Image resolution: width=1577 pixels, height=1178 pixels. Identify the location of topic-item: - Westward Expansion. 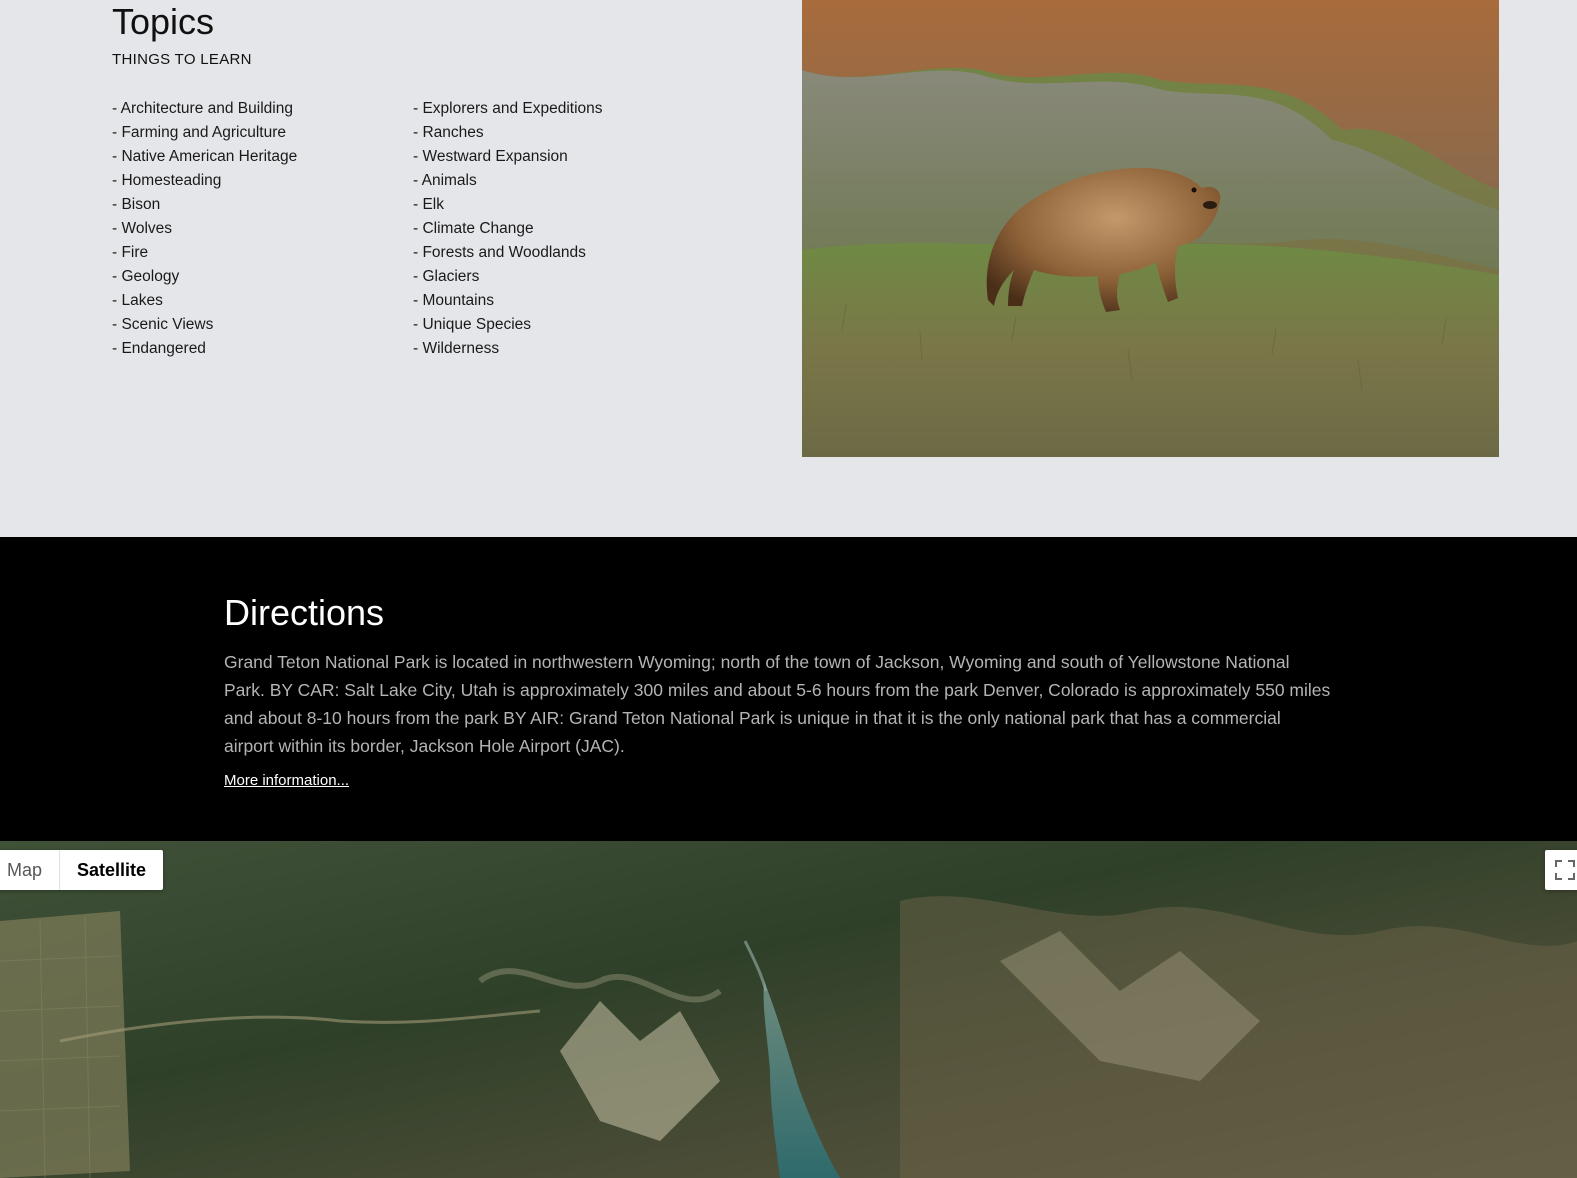
(490, 156).